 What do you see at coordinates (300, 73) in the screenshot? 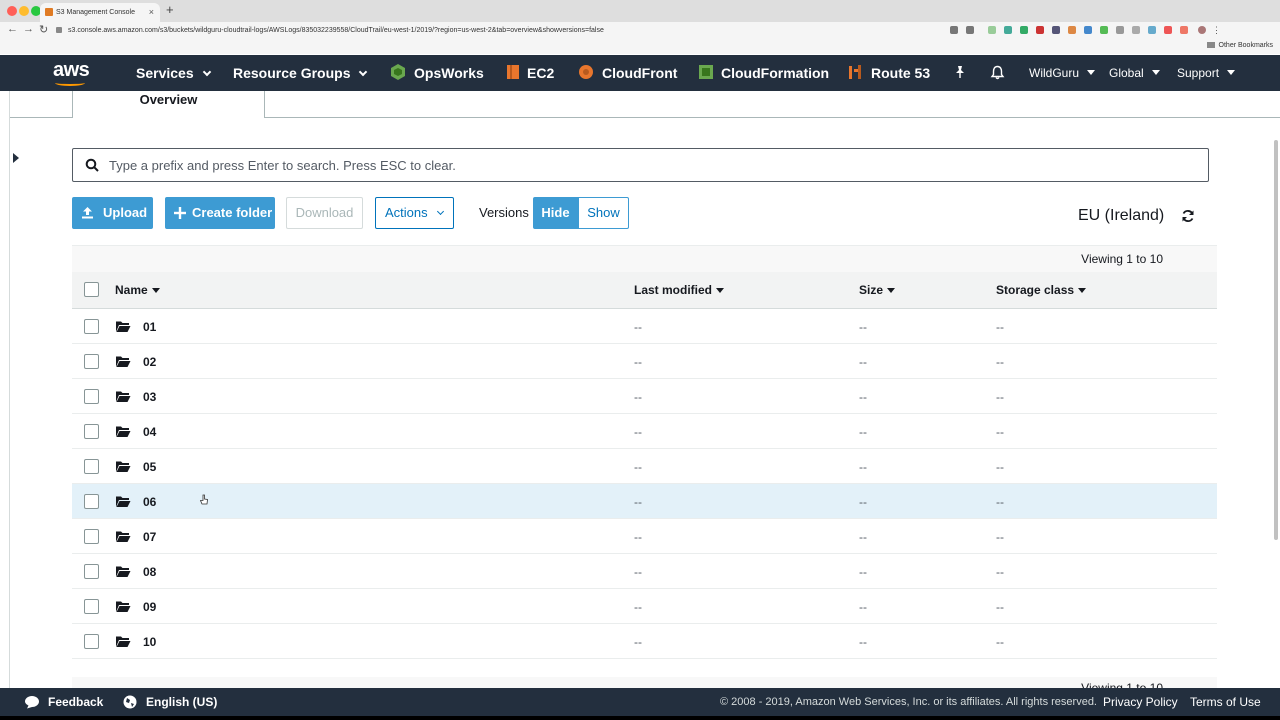
I see `resource-groups-menu: Resource Groups` at bounding box center [300, 73].